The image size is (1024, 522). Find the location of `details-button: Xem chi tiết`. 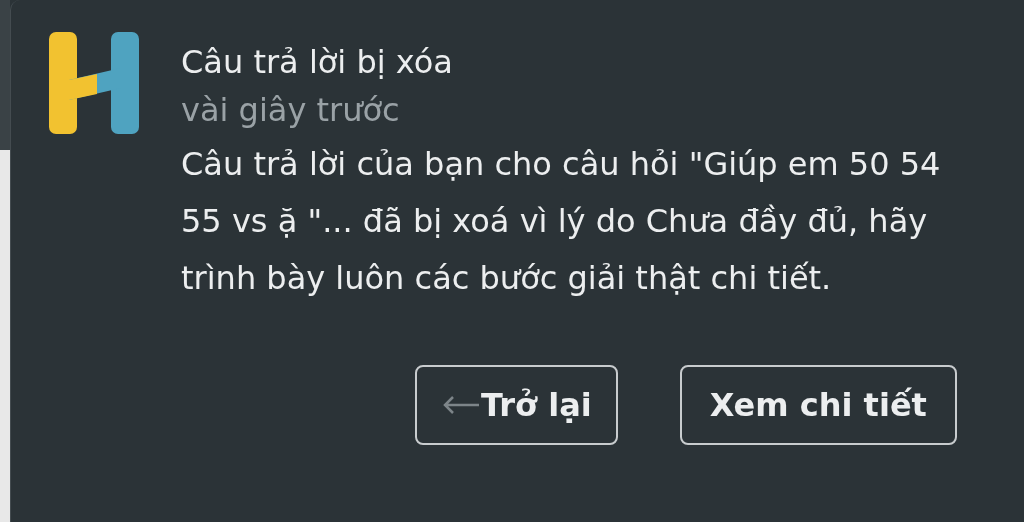

details-button: Xem chi tiết is located at coordinates (818, 405).